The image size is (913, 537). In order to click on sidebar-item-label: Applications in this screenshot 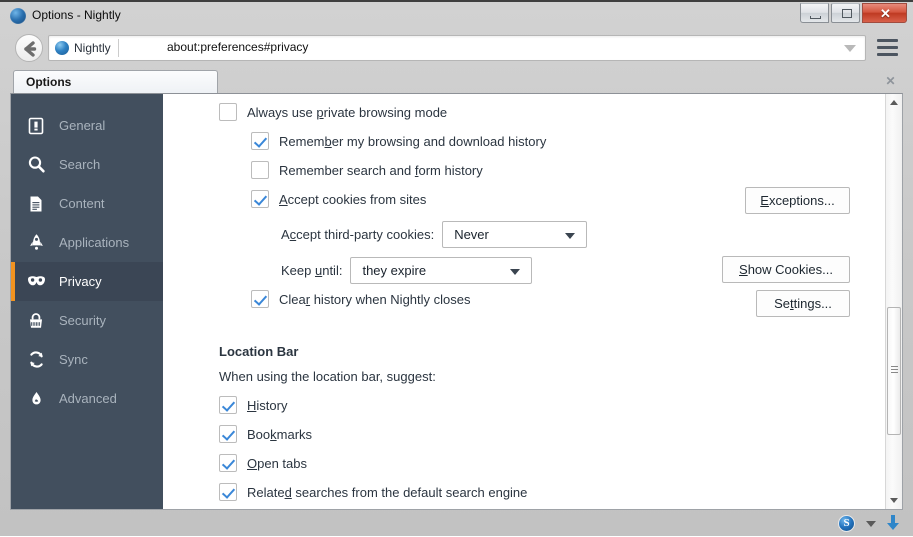, I will do `click(94, 242)`.